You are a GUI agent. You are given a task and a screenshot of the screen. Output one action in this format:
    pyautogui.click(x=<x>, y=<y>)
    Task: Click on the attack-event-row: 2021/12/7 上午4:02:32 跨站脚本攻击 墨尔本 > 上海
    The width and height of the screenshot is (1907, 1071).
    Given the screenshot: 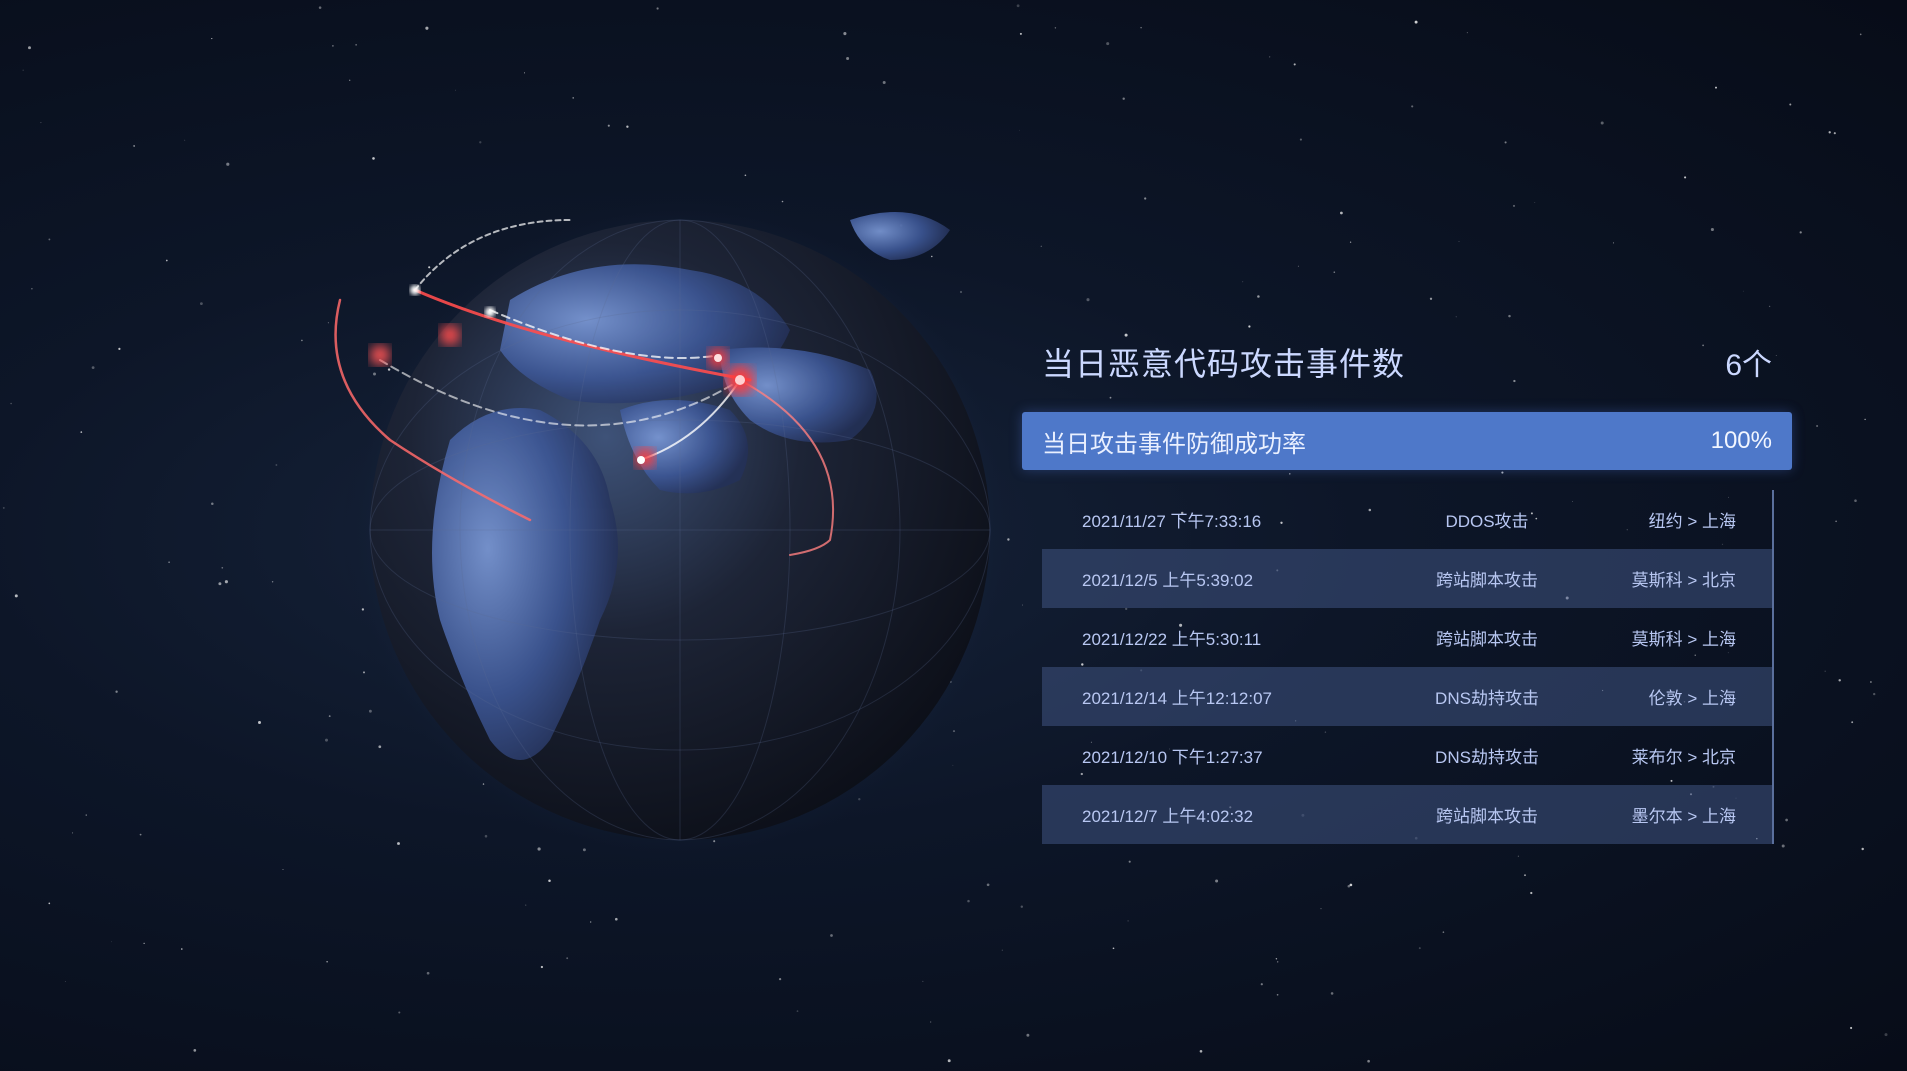 What is the action you would take?
    pyautogui.click(x=1407, y=814)
    